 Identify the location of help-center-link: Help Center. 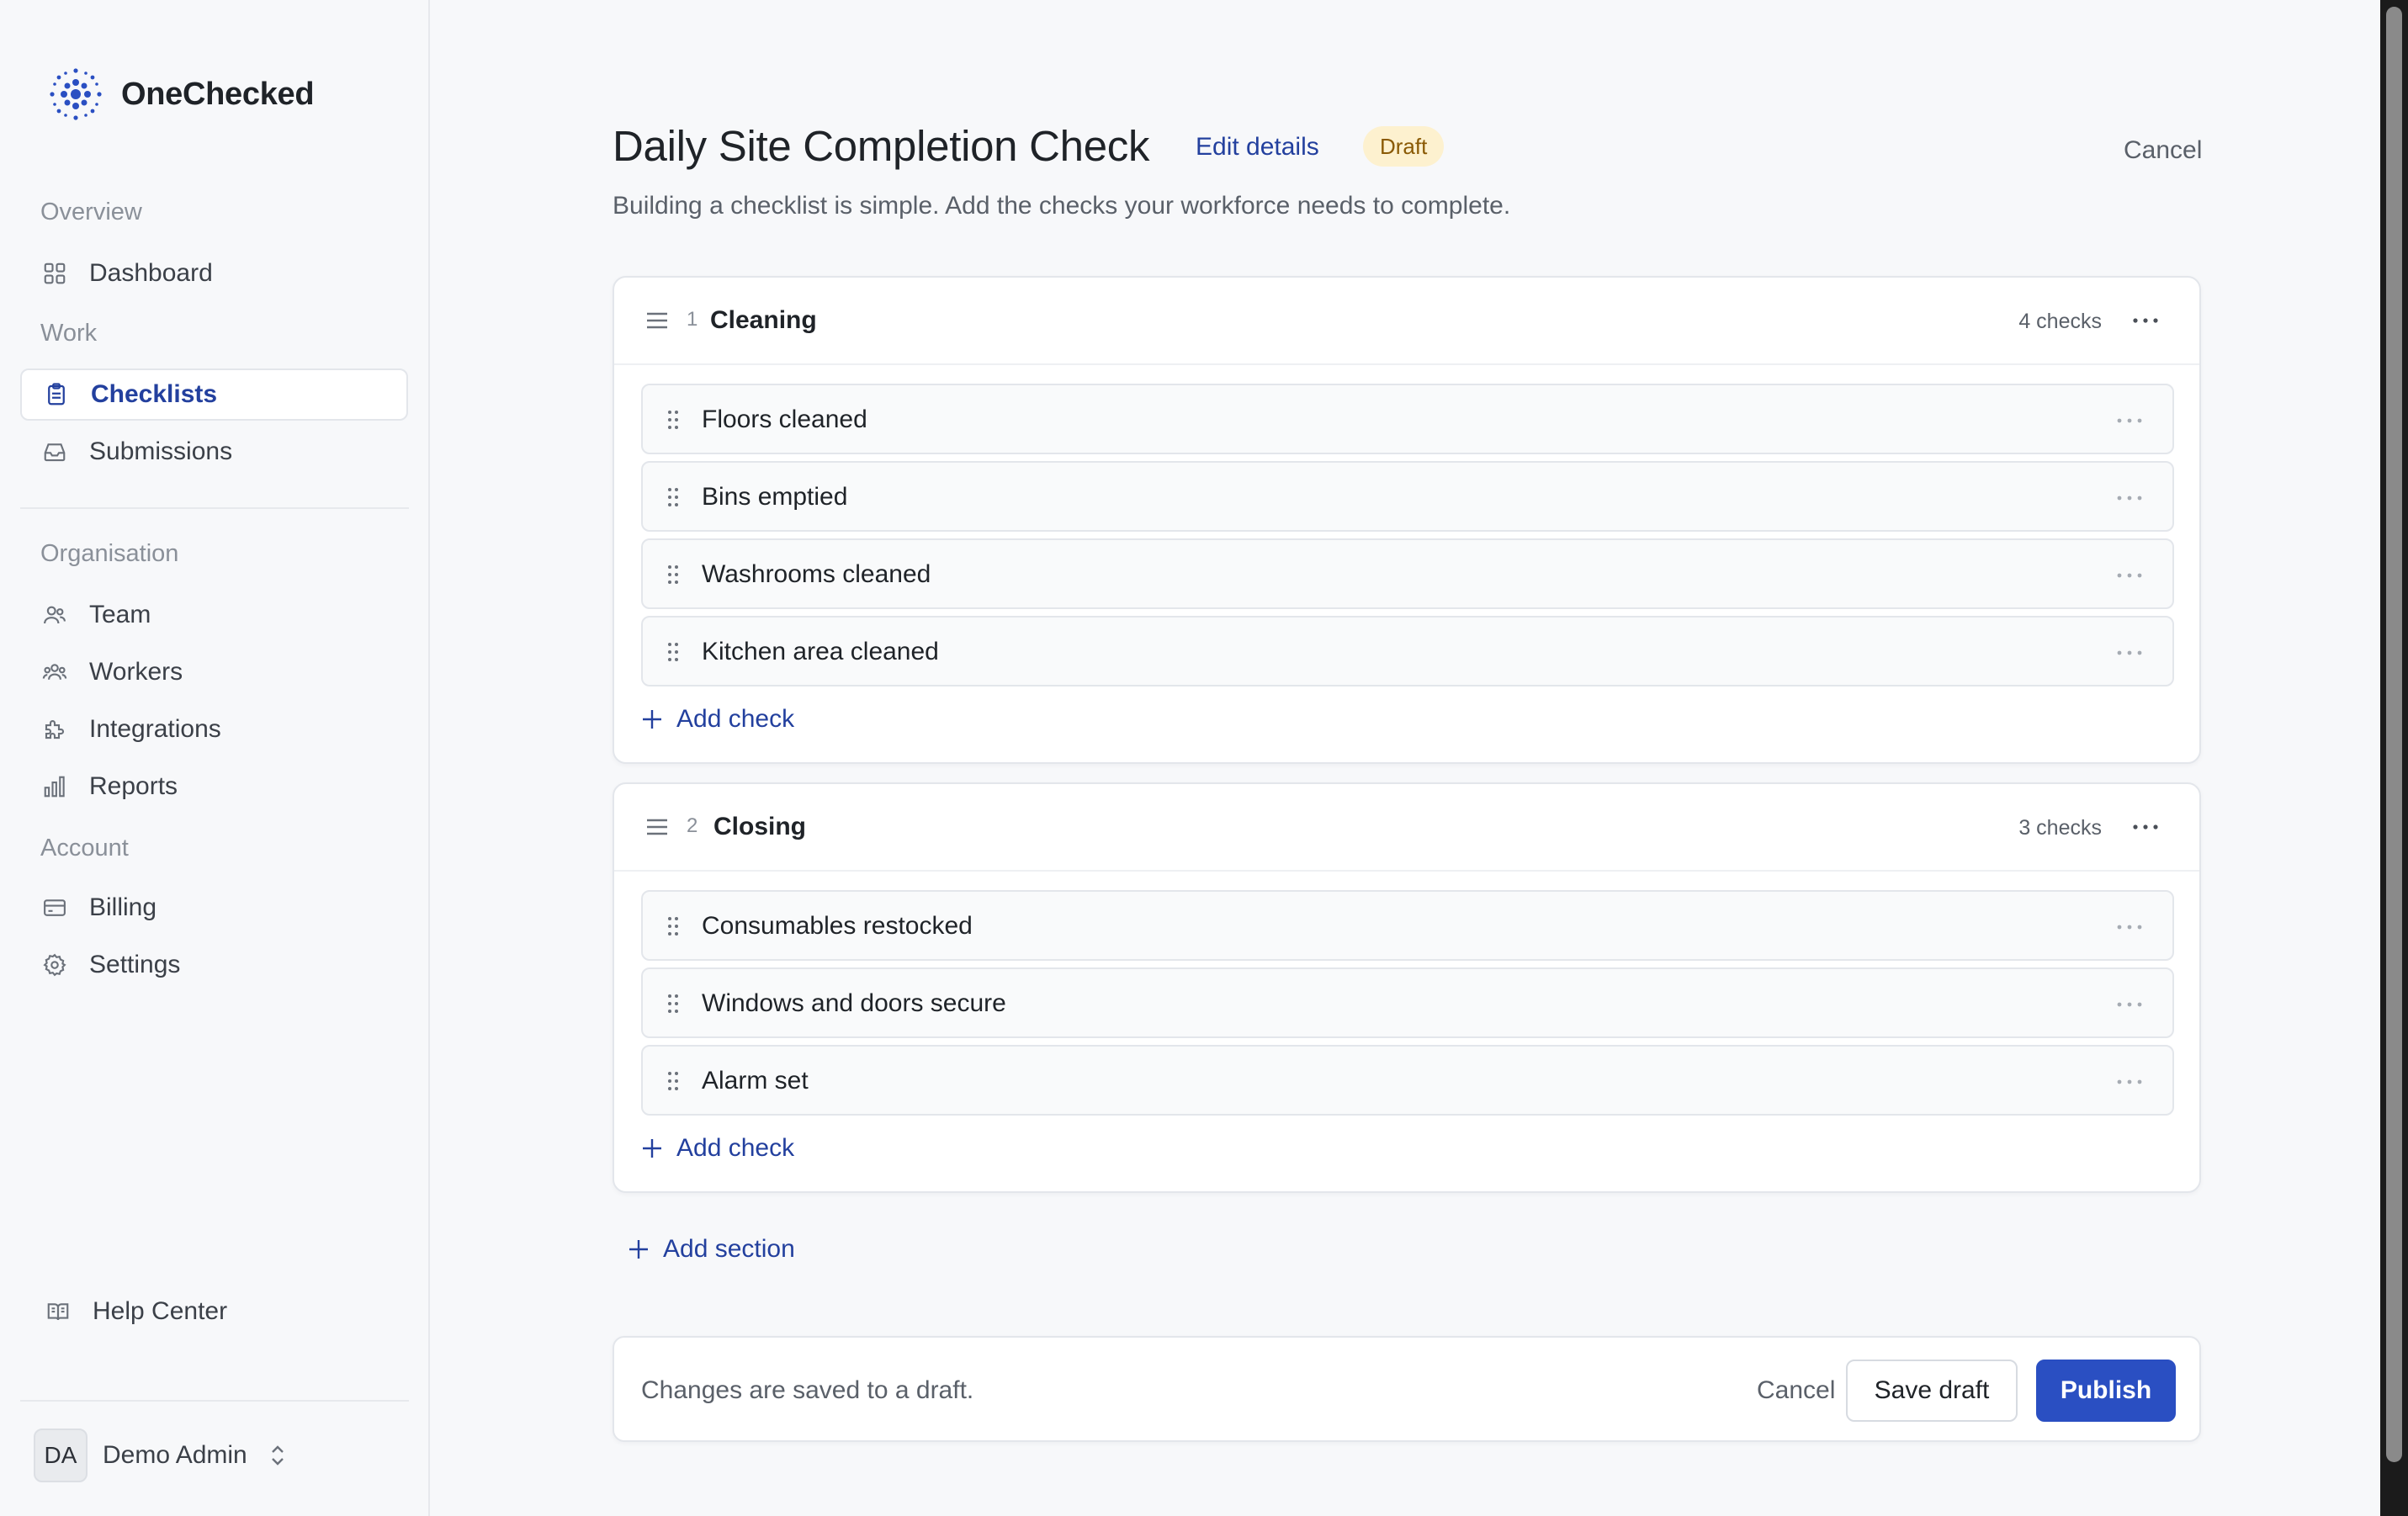
(135, 1312).